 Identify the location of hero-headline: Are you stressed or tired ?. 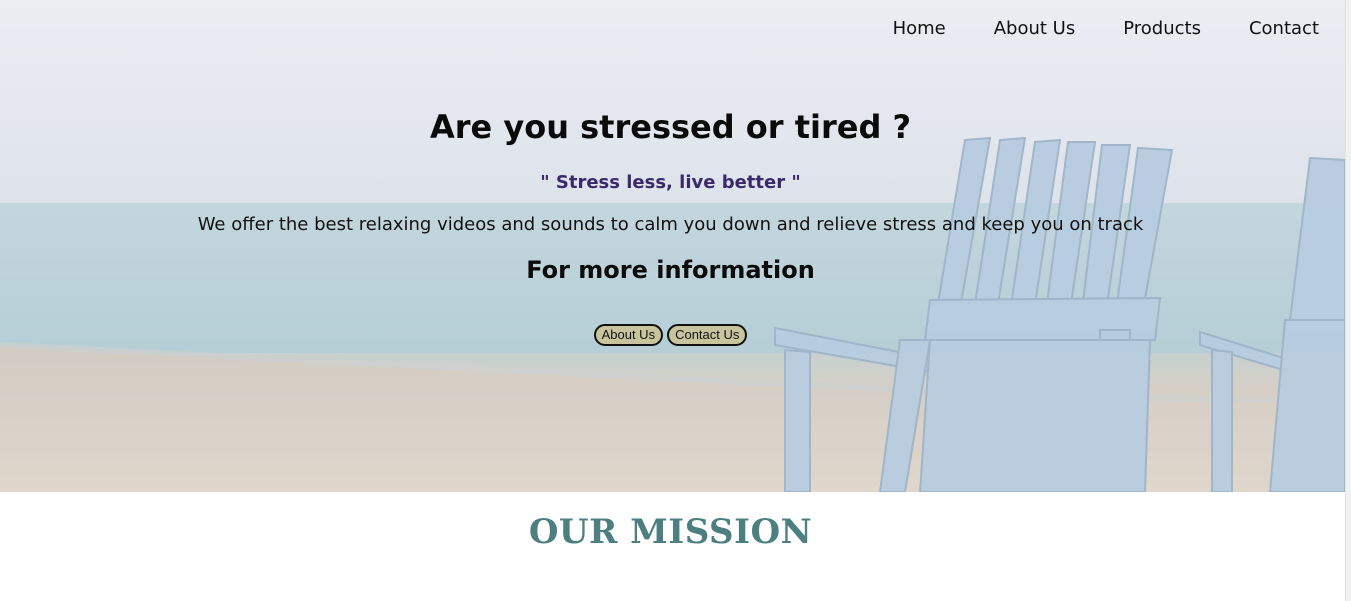
(670, 127).